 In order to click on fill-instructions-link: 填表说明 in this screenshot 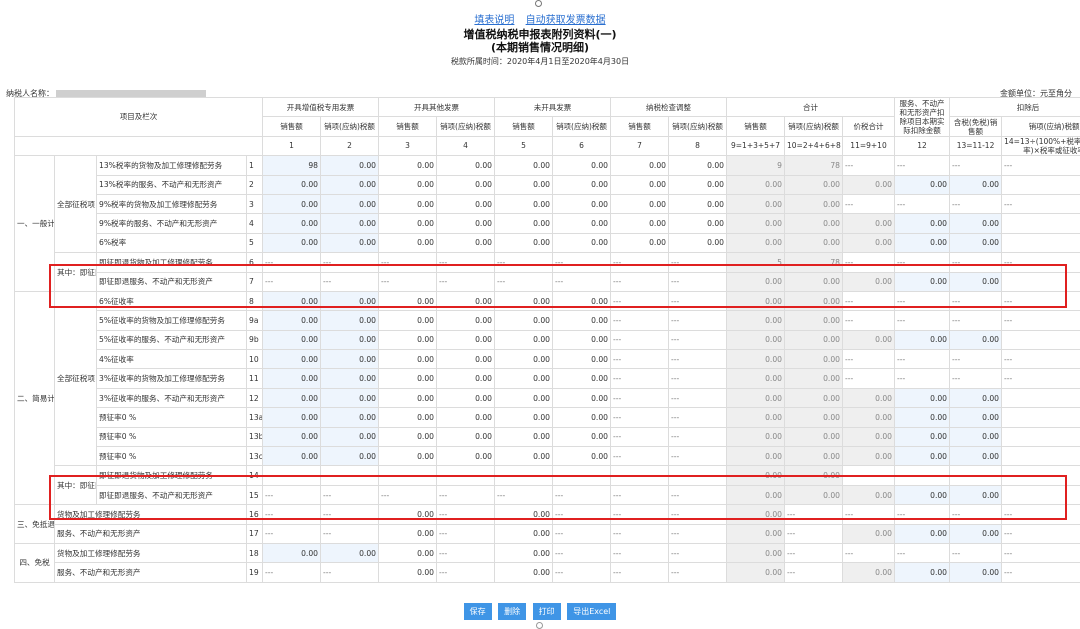, I will do `click(494, 20)`.